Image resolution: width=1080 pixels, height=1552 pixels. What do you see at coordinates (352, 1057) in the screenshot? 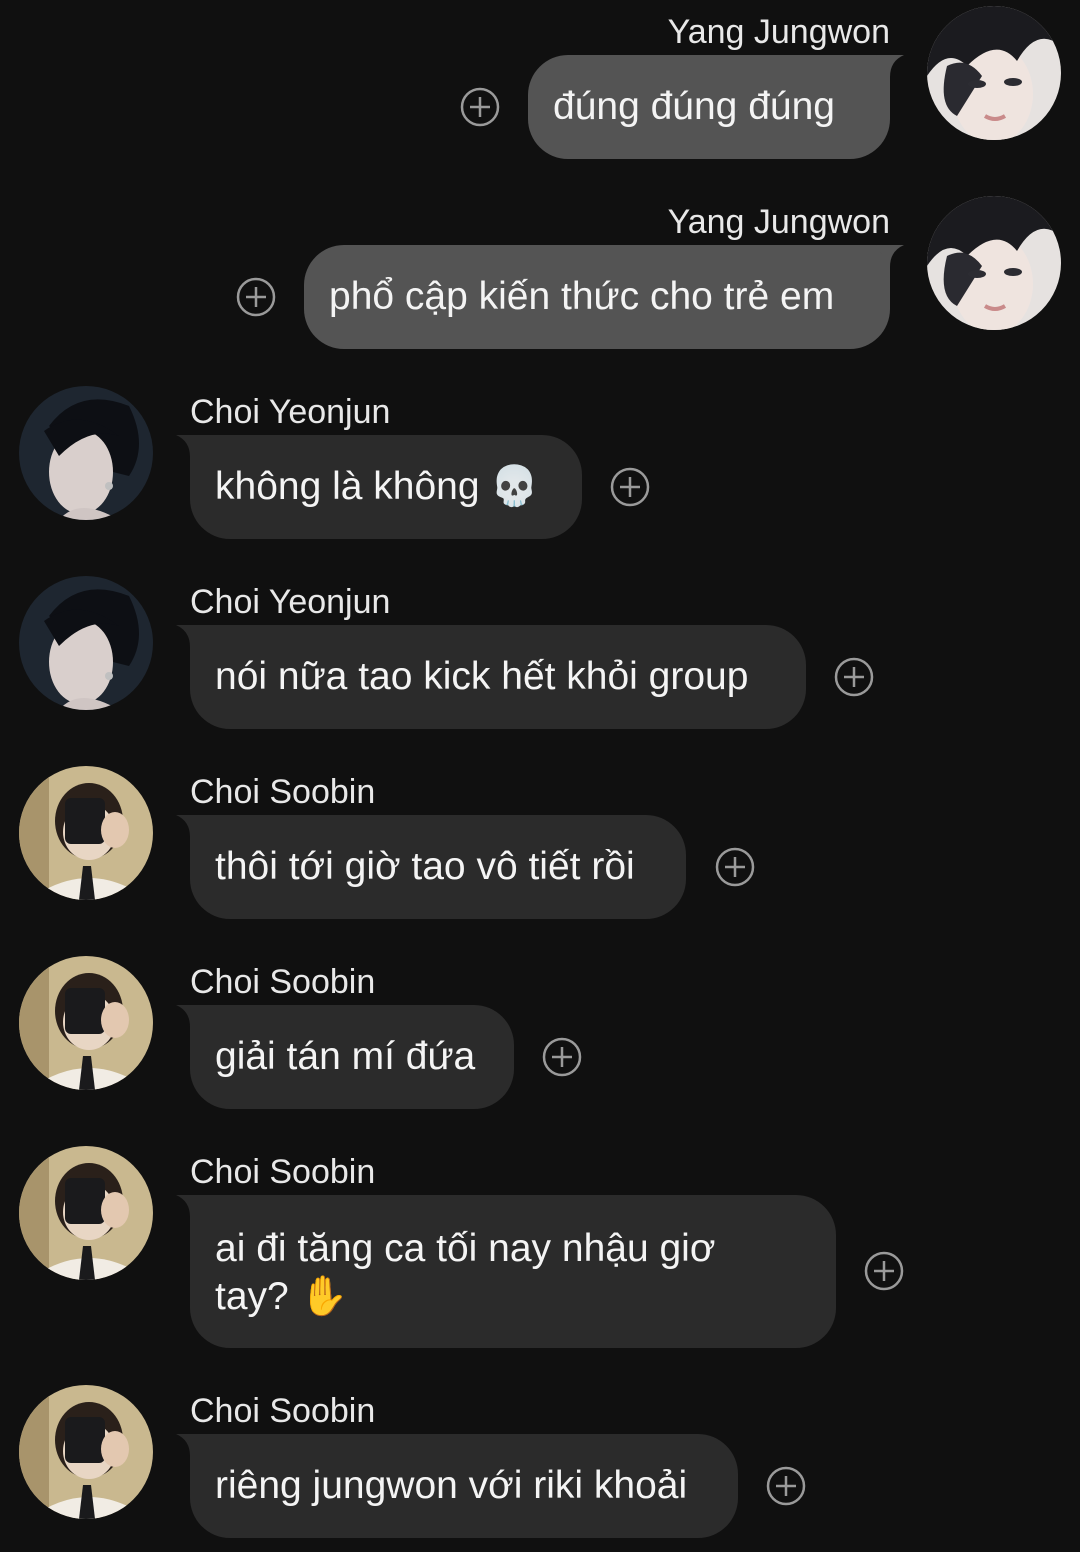
I see `message-bubble: giải tán mí đứa` at bounding box center [352, 1057].